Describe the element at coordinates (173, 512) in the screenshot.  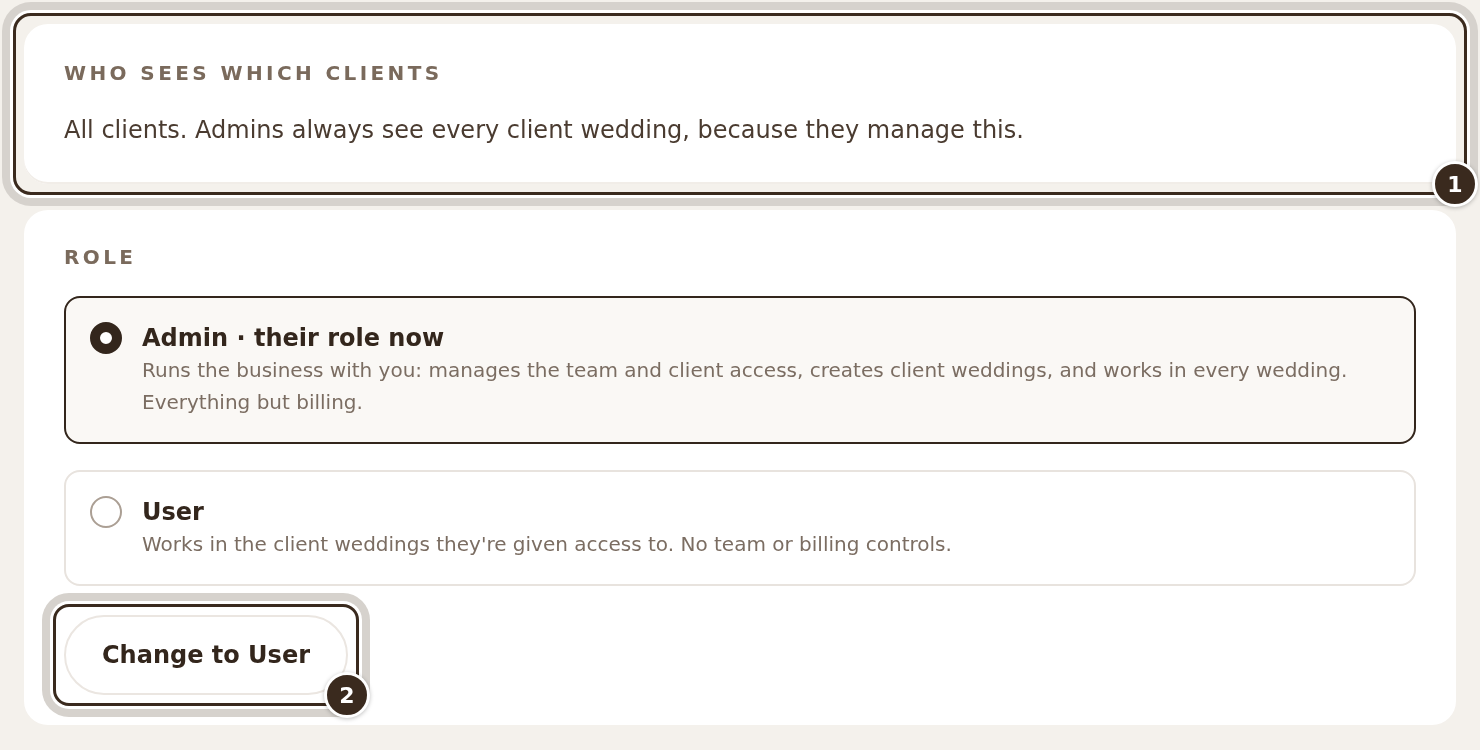
I see `option-title: User` at that location.